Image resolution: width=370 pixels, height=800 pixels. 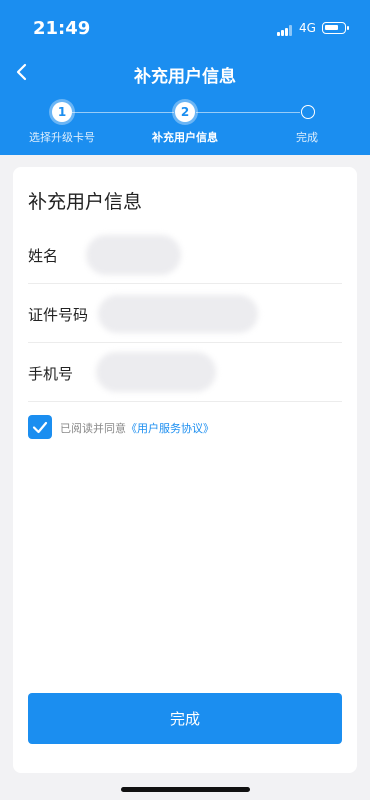 What do you see at coordinates (62, 112) in the screenshot?
I see `step-1-circle: 1` at bounding box center [62, 112].